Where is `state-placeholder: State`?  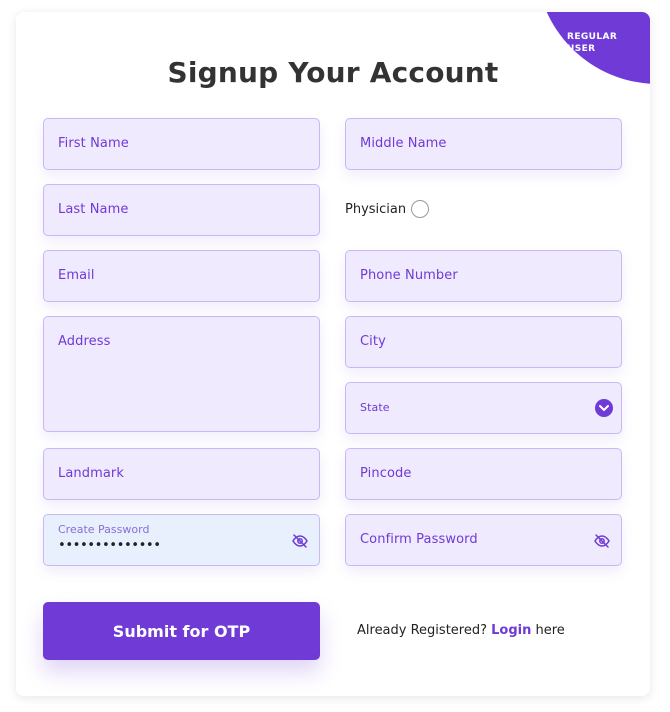 state-placeholder: State is located at coordinates (375, 407).